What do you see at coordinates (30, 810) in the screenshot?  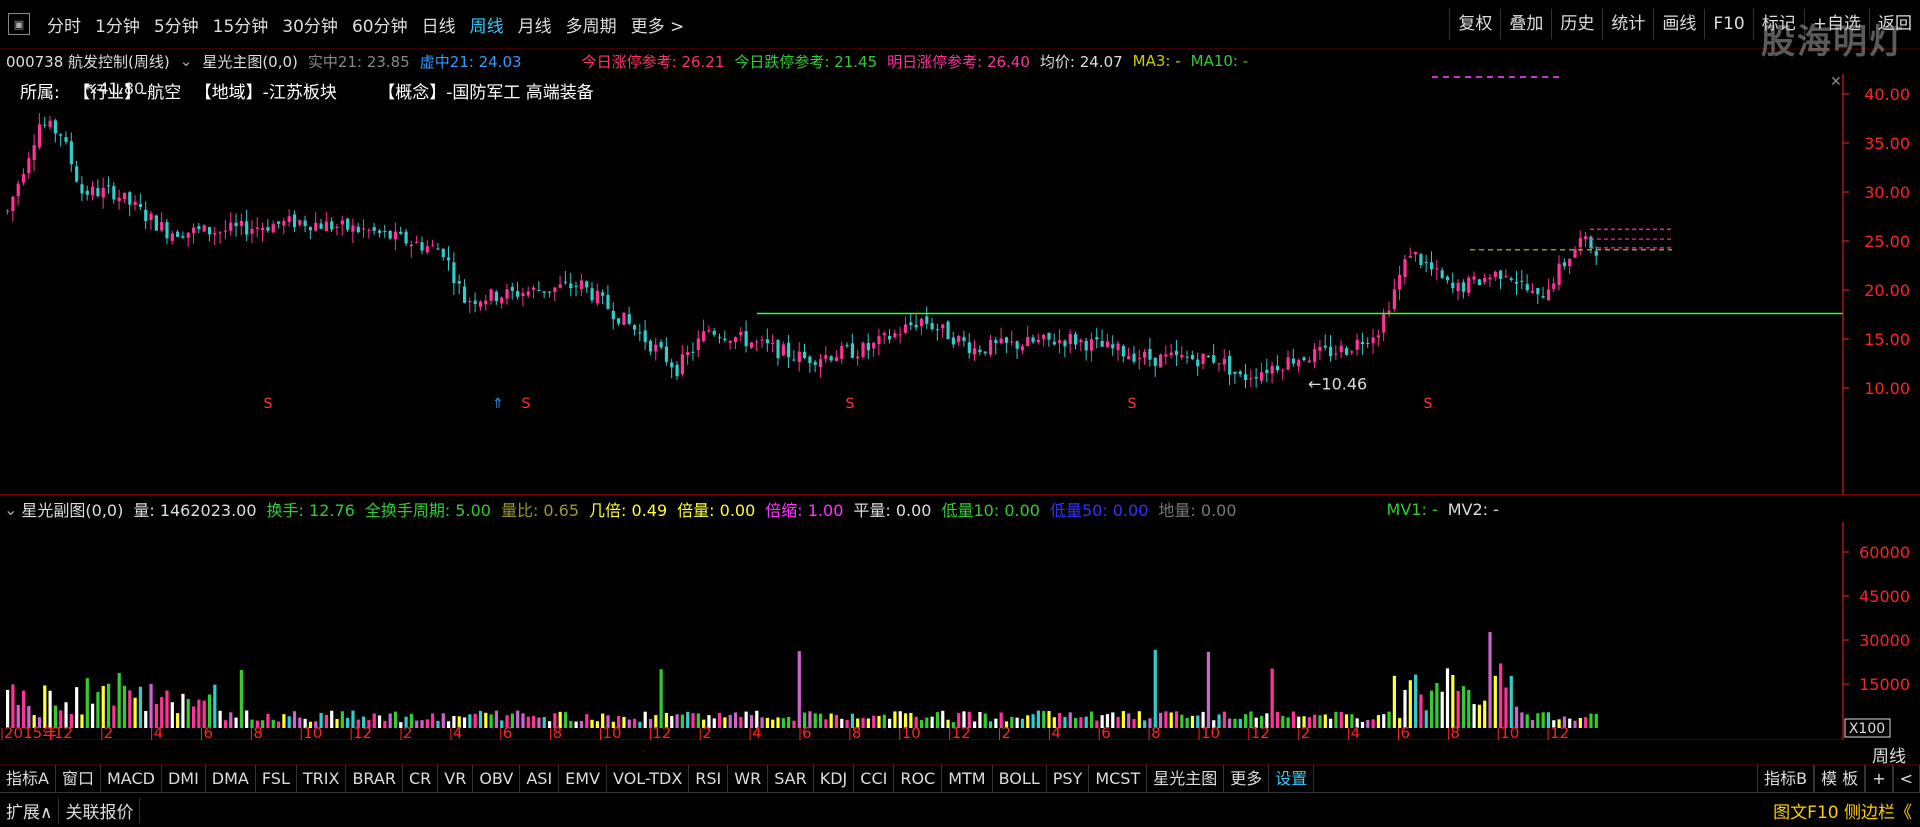 I see `expand-button: 扩展∧` at bounding box center [30, 810].